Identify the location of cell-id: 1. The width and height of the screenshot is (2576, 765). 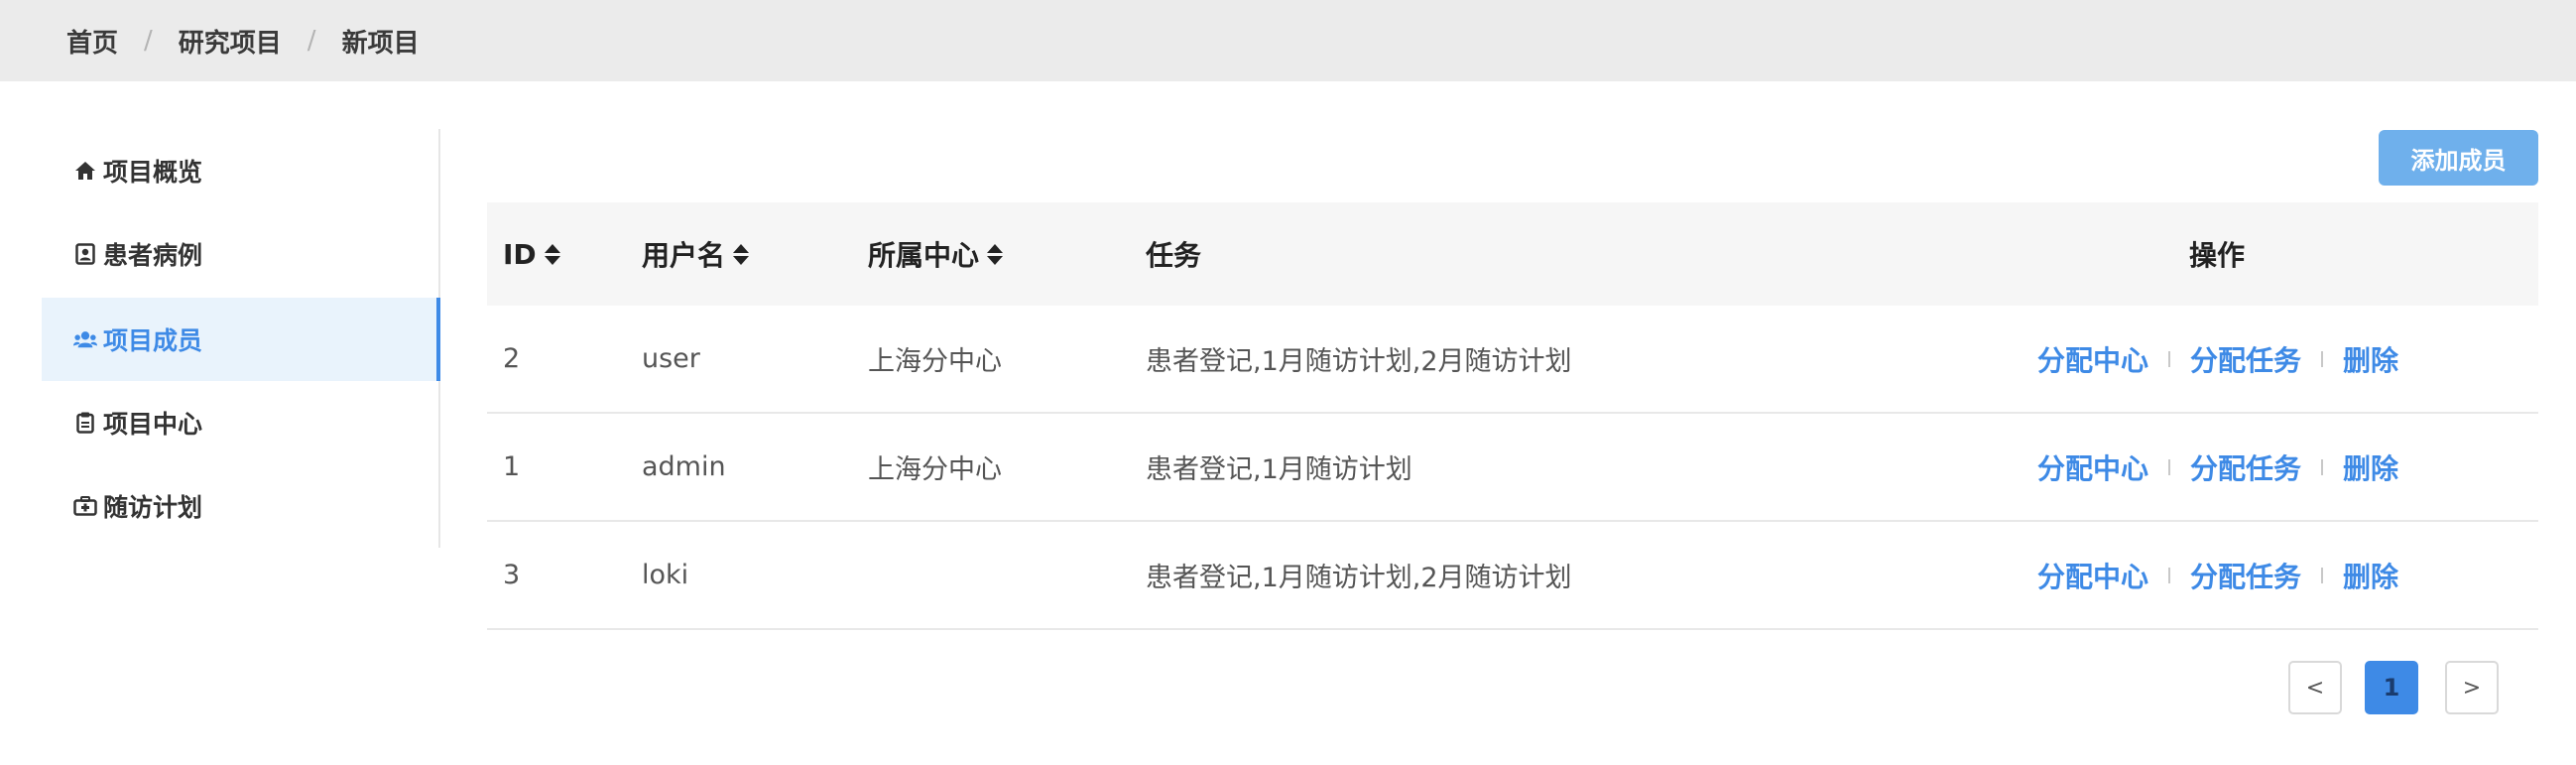
(512, 466).